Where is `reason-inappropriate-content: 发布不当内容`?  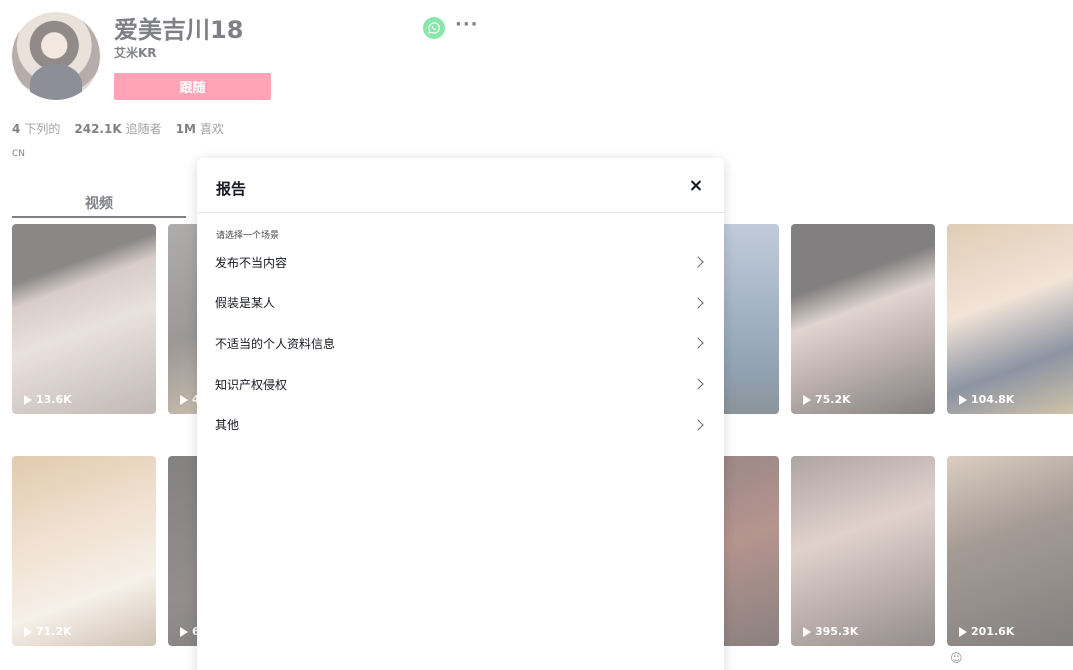 reason-inappropriate-content: 发布不当内容 is located at coordinates (460, 262).